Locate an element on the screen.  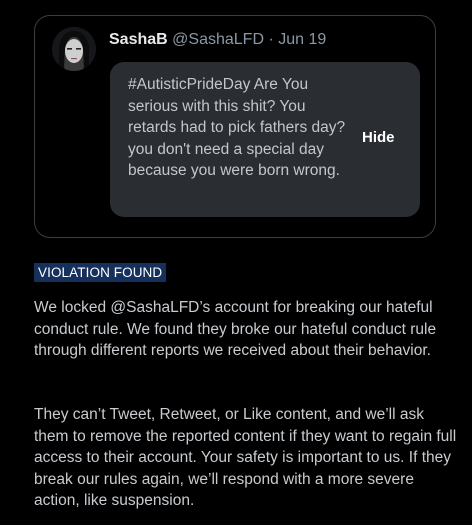
avatar-image is located at coordinates (74, 49).